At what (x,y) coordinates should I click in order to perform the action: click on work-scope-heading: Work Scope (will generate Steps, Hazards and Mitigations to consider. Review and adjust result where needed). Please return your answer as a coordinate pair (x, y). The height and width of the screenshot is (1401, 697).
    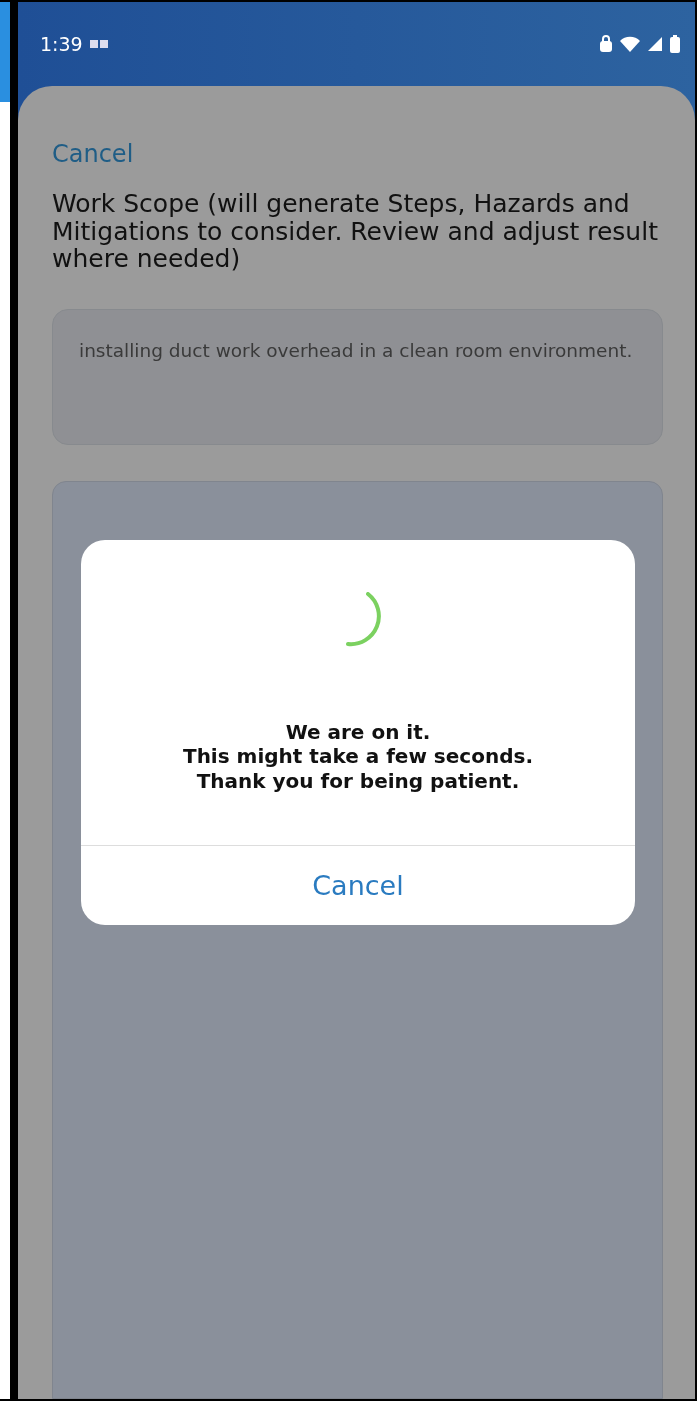
    Looking at the image, I should click on (355, 231).